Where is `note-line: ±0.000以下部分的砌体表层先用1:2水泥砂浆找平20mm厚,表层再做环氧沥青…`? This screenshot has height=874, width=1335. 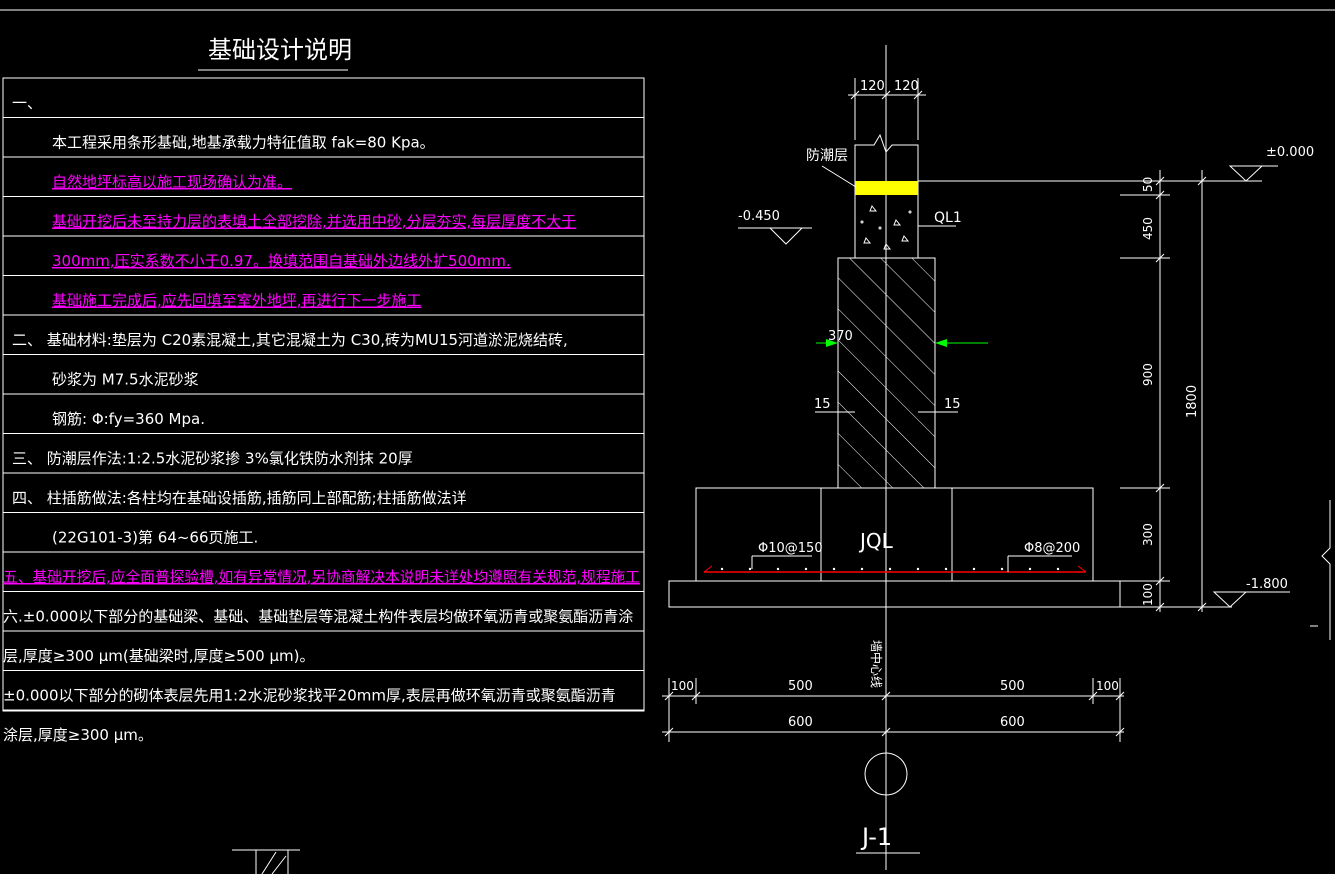 note-line: ±0.000以下部分的砌体表层先用1:2水泥砂浆找平20mm厚,表层再做环氧沥青… is located at coordinates (309, 696).